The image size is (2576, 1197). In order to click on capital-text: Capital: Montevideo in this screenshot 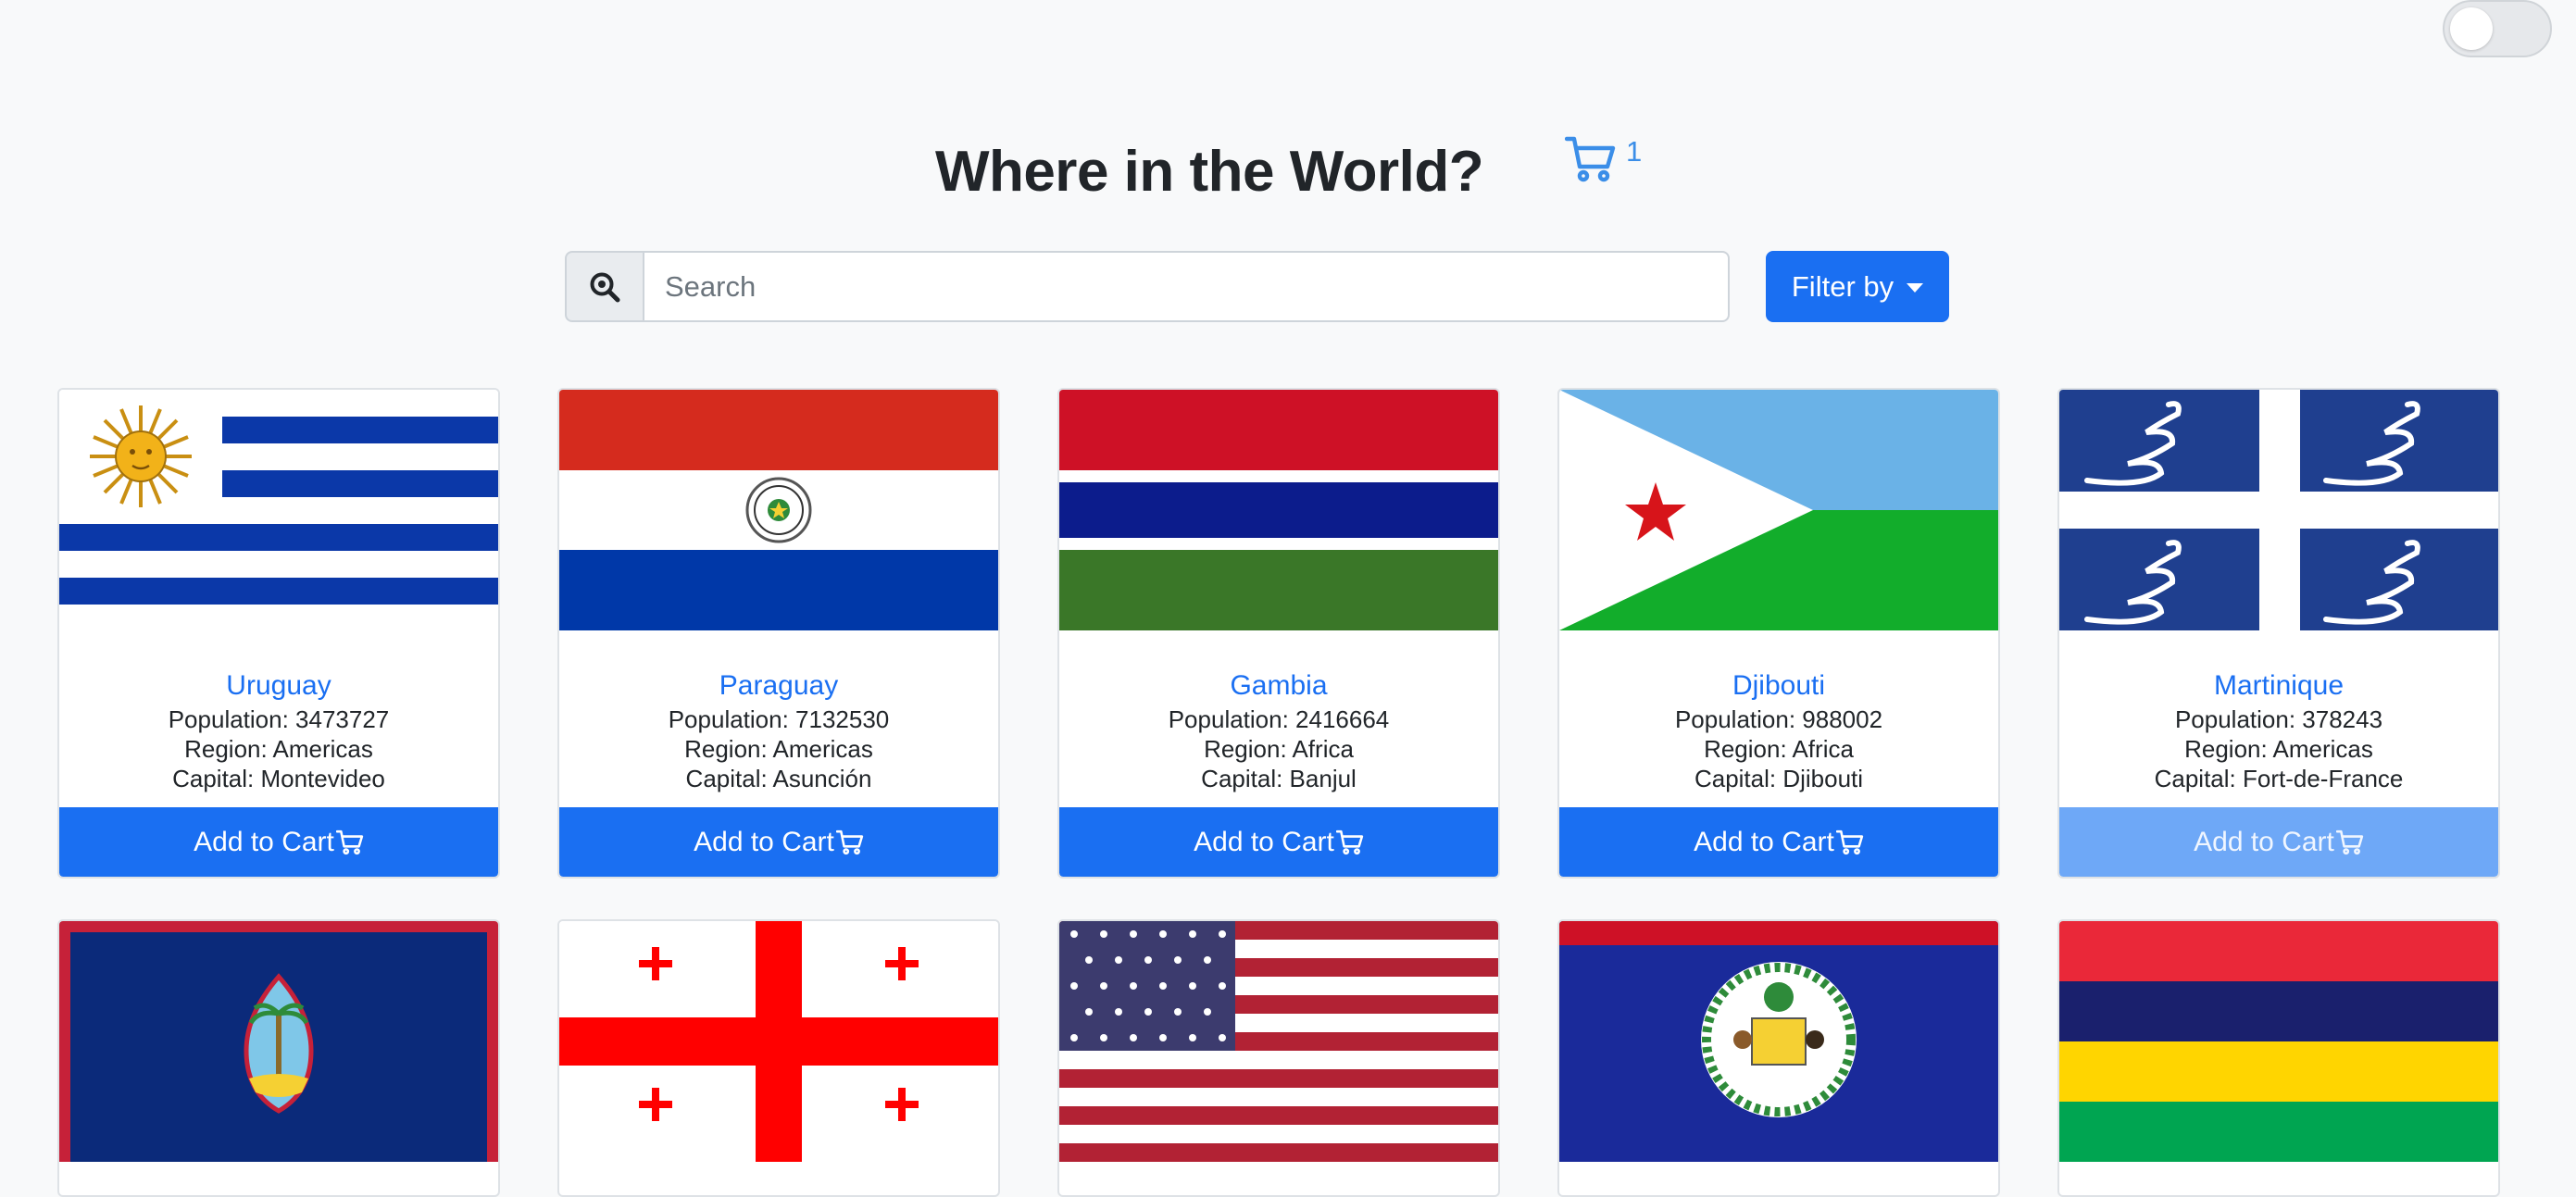, I will do `click(278, 778)`.